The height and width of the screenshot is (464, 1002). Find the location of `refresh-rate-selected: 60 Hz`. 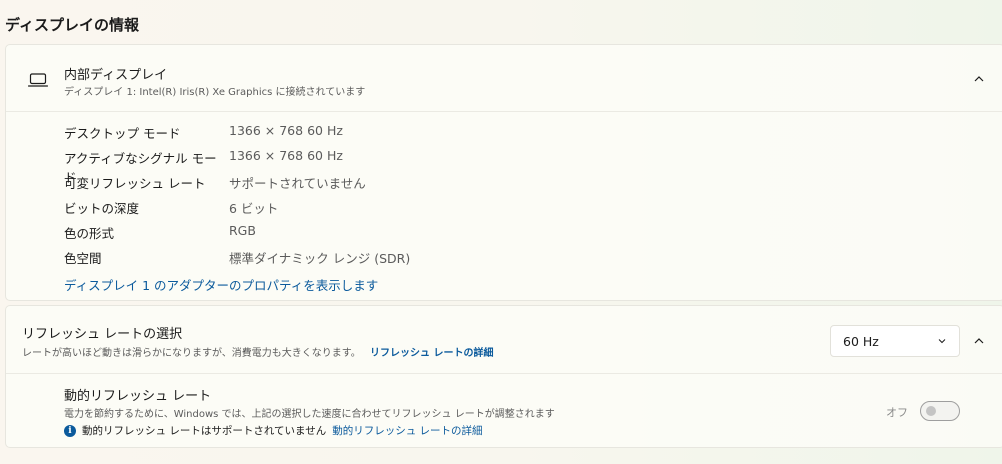

refresh-rate-selected: 60 Hz is located at coordinates (861, 341).